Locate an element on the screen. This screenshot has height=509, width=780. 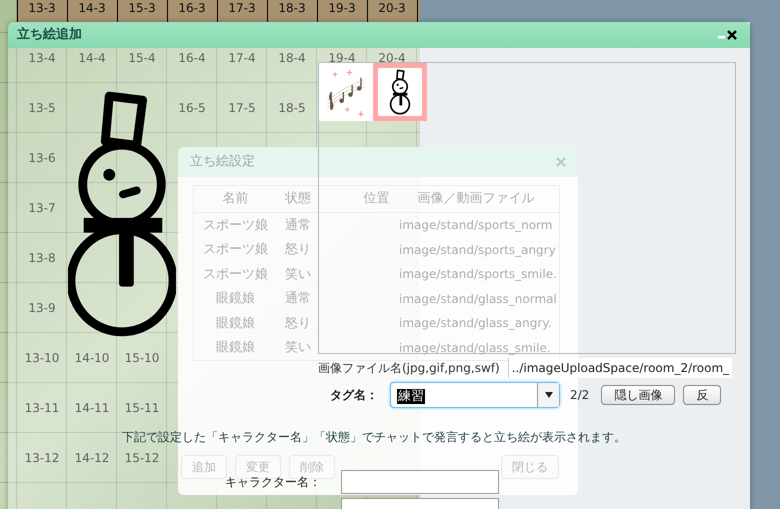
column-header: 状態 is located at coordinates (318, 199).